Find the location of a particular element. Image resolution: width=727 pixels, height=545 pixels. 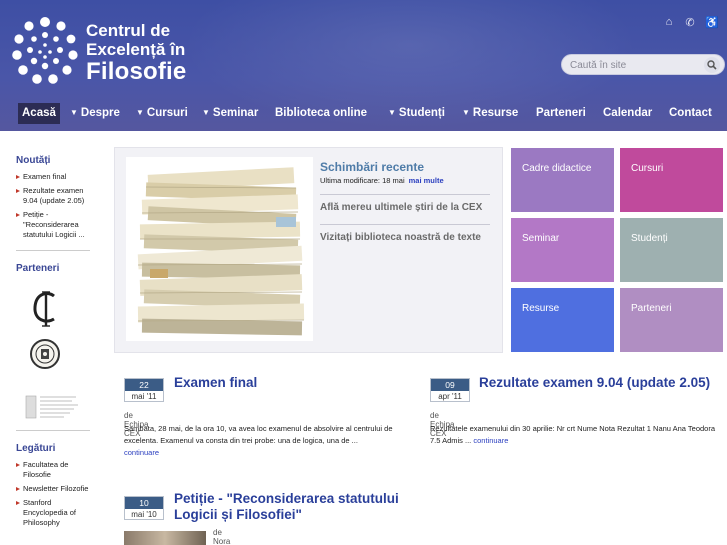

partner-logo-ministerul is located at coordinates (54, 407).